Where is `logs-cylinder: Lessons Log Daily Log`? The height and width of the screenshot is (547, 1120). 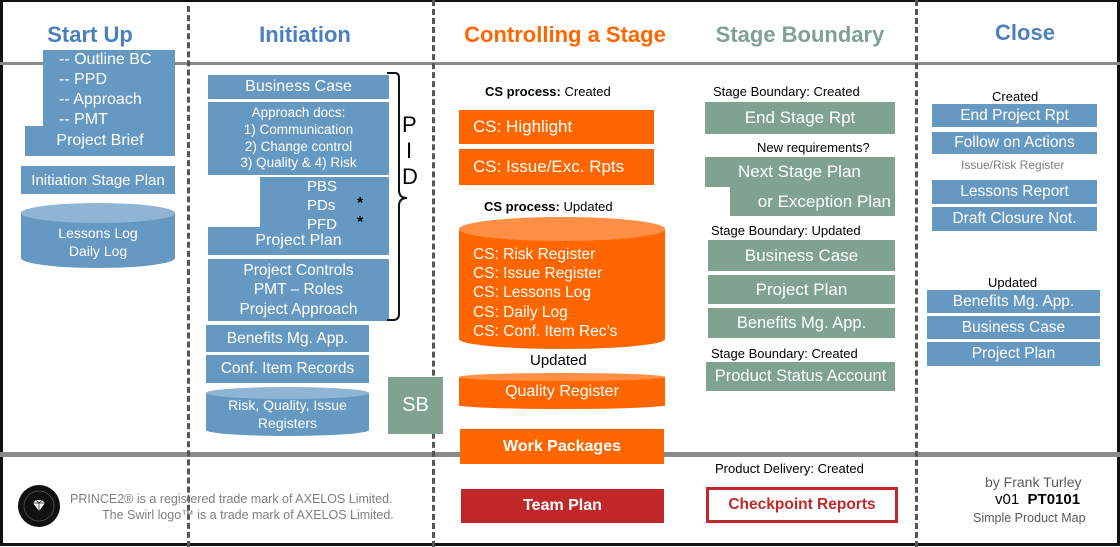
logs-cylinder: Lessons Log Daily Log is located at coordinates (98, 235).